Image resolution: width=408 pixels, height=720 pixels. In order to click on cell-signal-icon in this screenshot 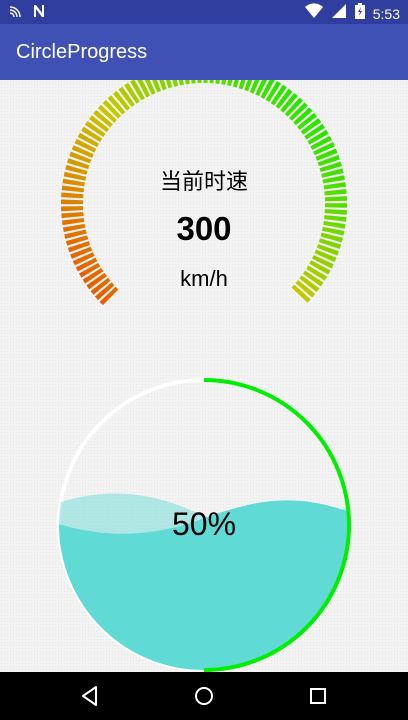, I will do `click(339, 13)`.